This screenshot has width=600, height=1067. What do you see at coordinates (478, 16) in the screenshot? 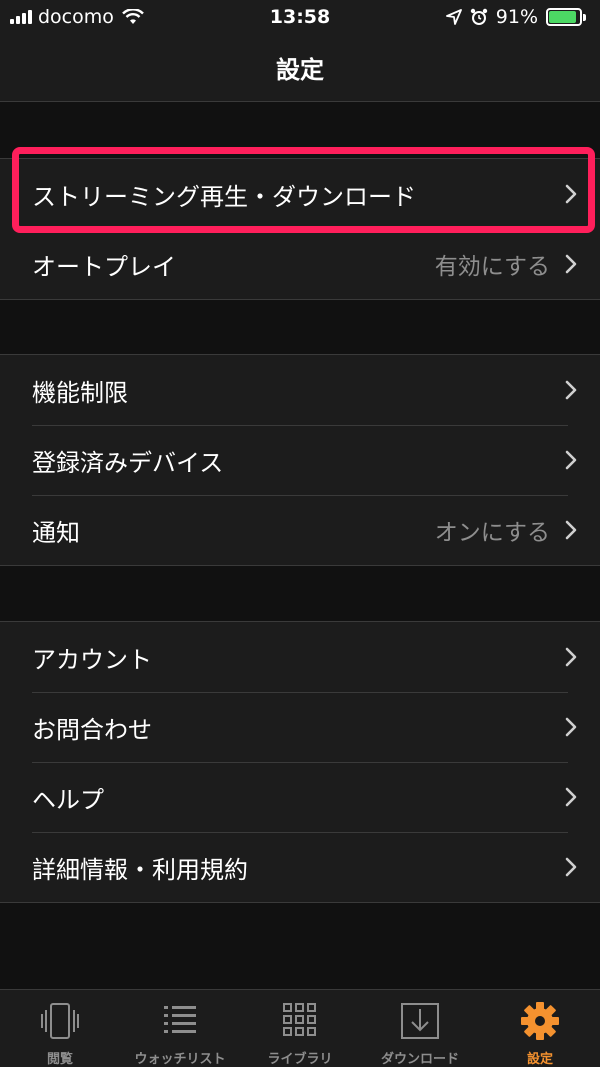
I see `alarm-icon` at bounding box center [478, 16].